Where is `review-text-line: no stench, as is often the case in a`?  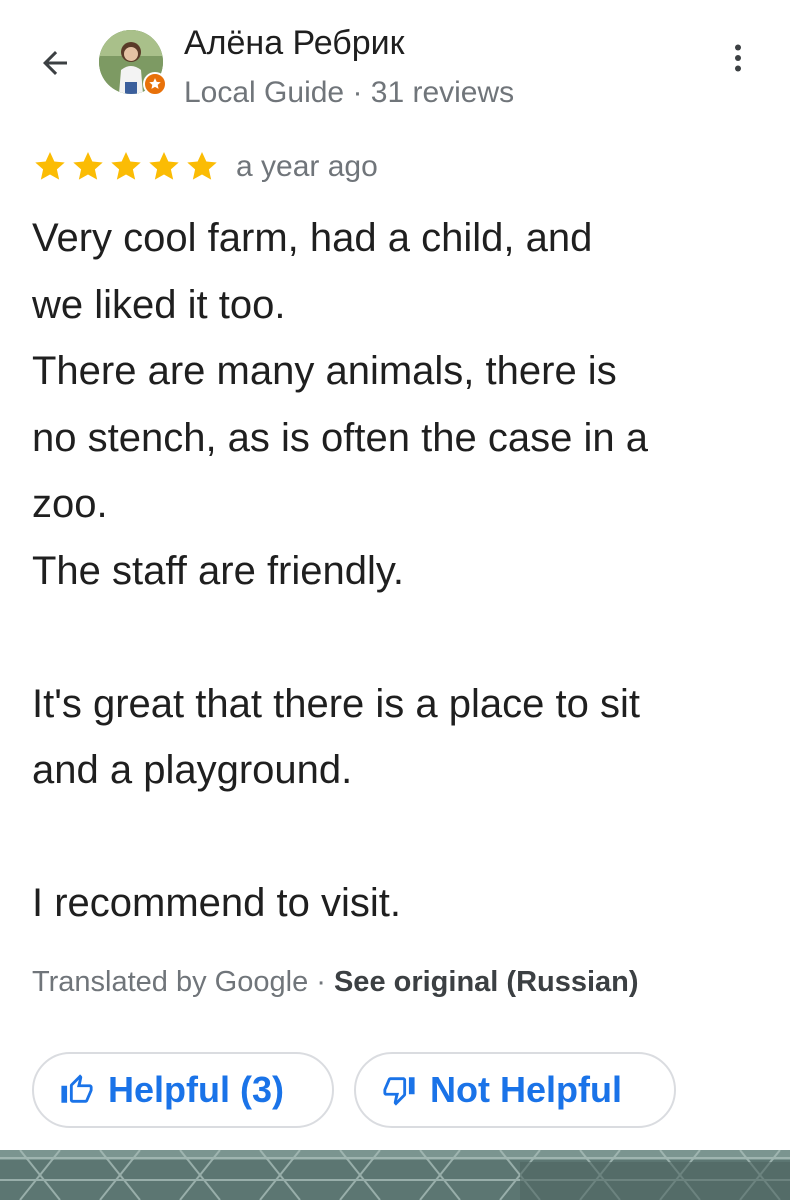
review-text-line: no stench, as is often the case in a is located at coordinates (340, 437).